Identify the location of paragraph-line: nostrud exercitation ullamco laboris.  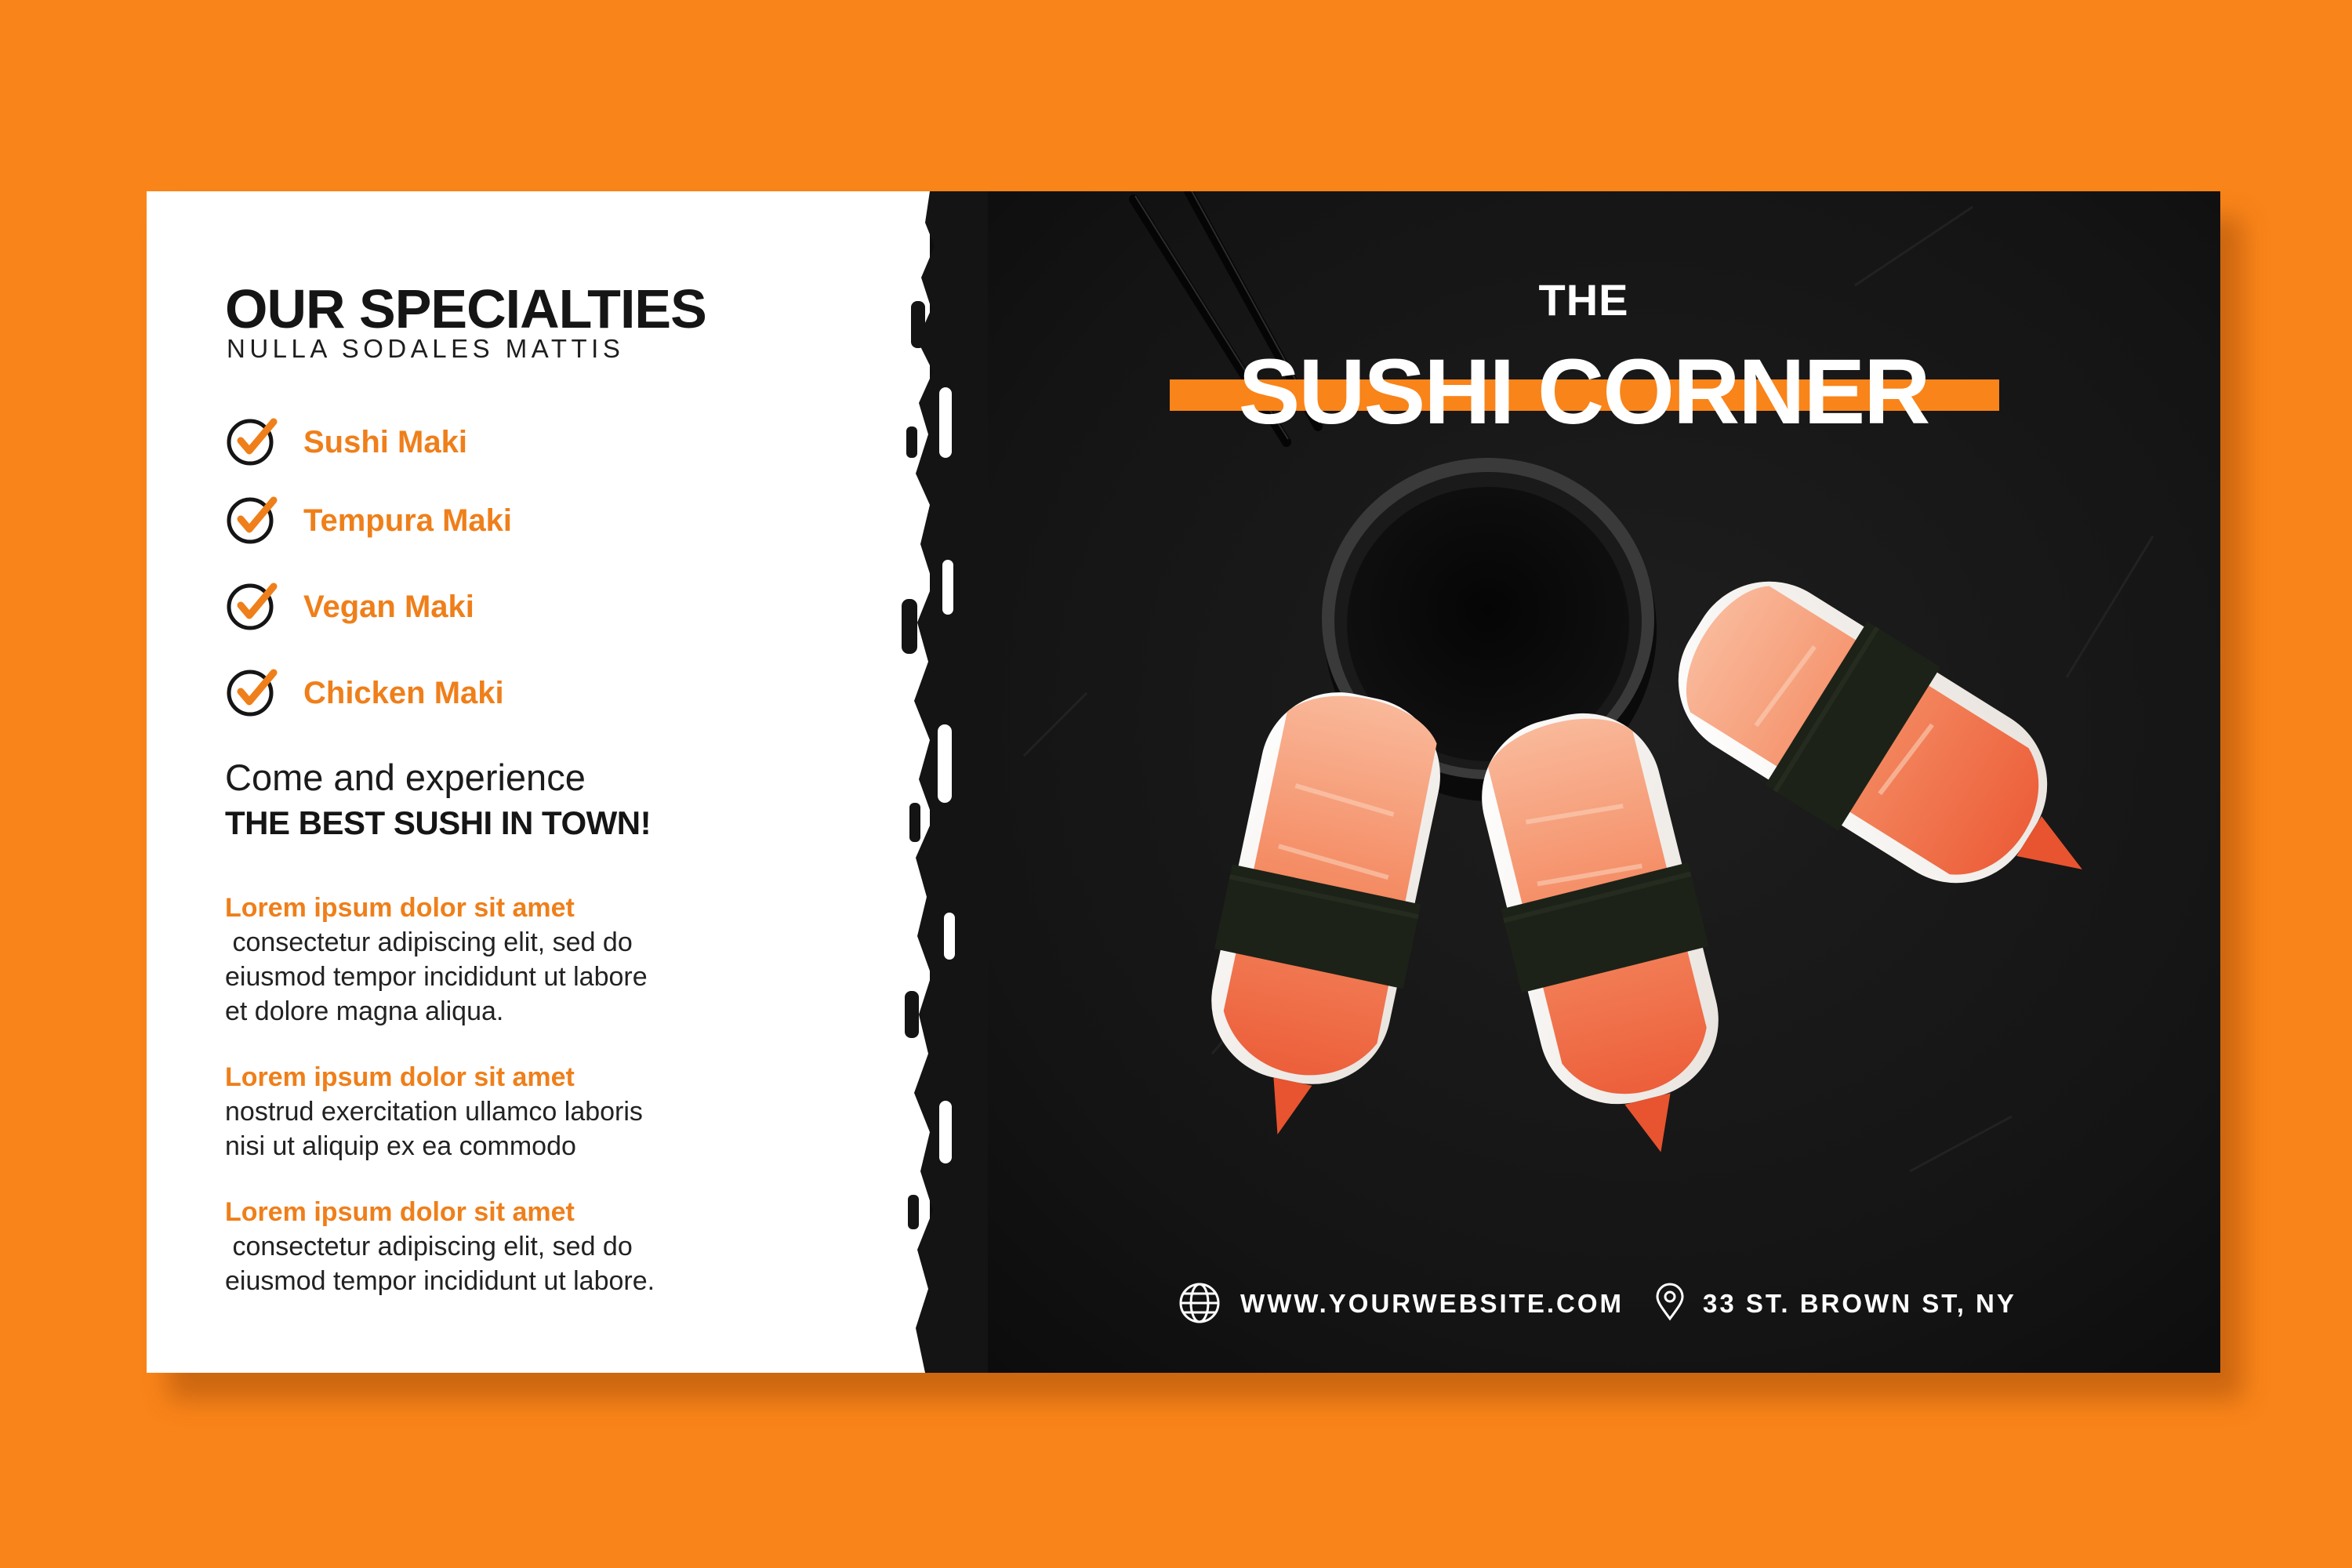
(434, 1112).